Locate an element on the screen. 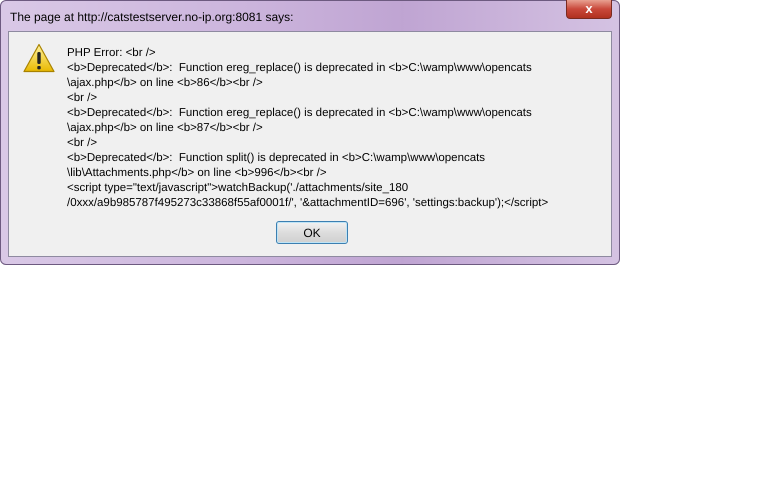 This screenshot has height=480, width=768. message-line: <b>Deprecated</b>: Function split() is deprecated in <b>C:\wamp\www\opencats is located at coordinates (276, 158).